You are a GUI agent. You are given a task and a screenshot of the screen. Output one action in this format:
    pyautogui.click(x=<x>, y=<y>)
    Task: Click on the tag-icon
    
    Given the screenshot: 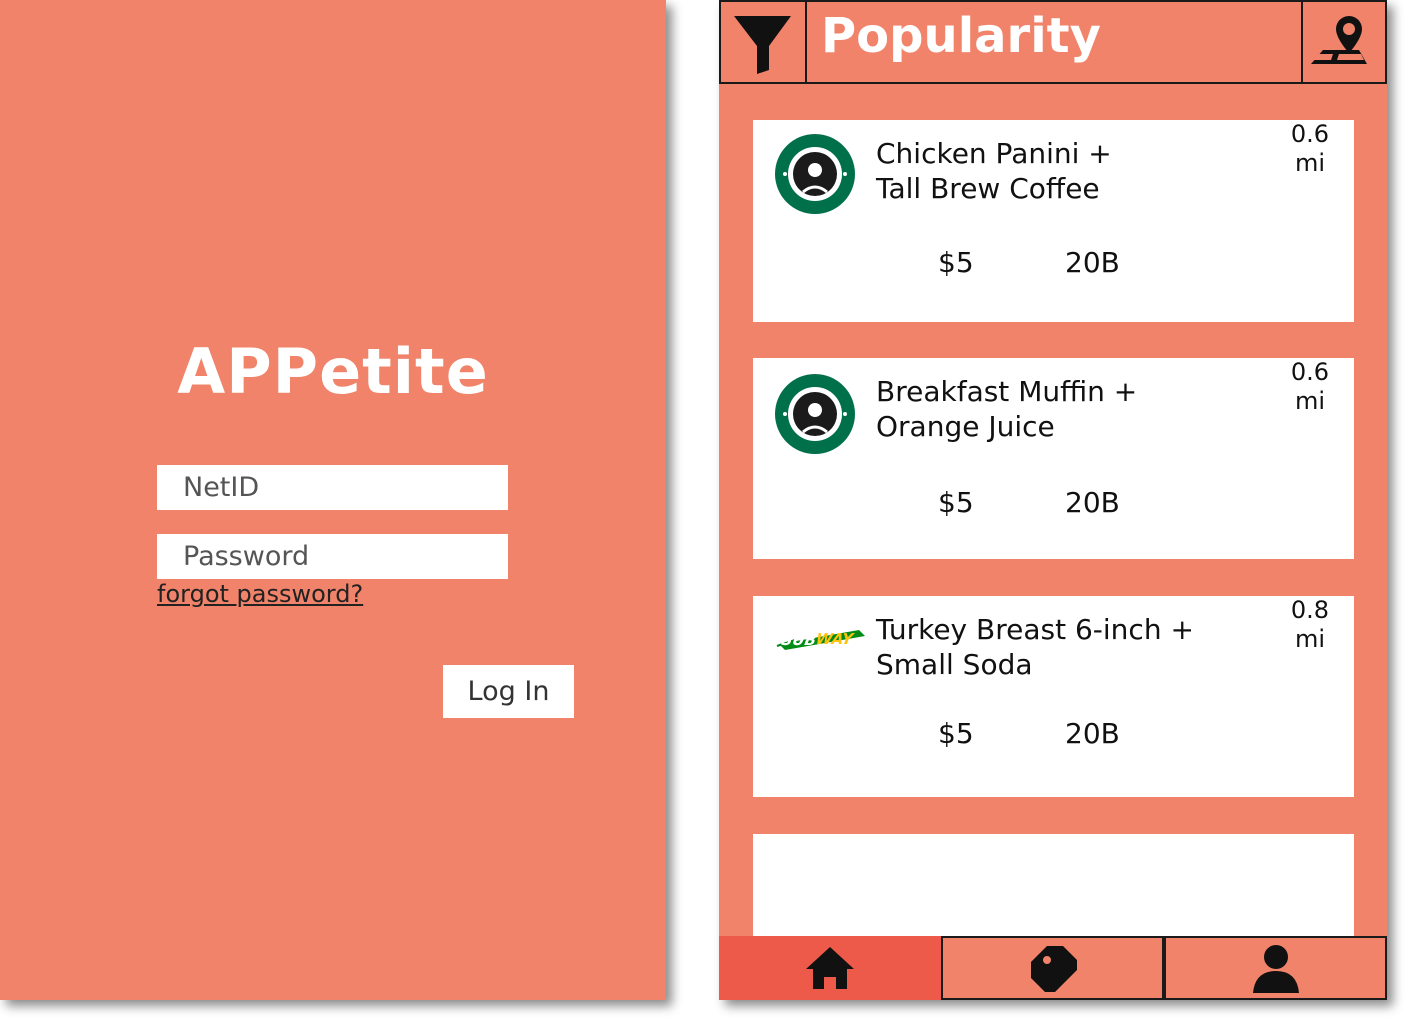 What is the action you would take?
    pyautogui.click(x=1053, y=969)
    